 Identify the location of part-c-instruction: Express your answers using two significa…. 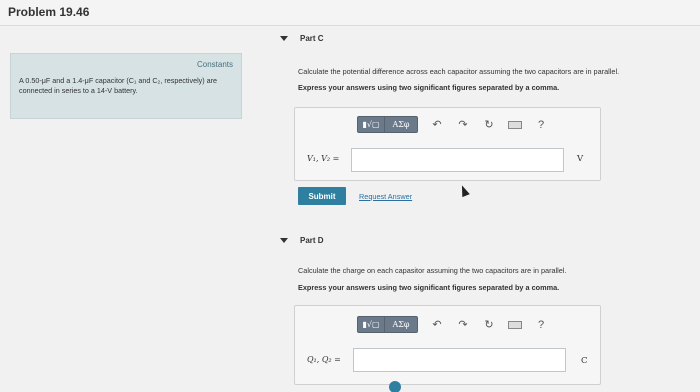
(429, 87).